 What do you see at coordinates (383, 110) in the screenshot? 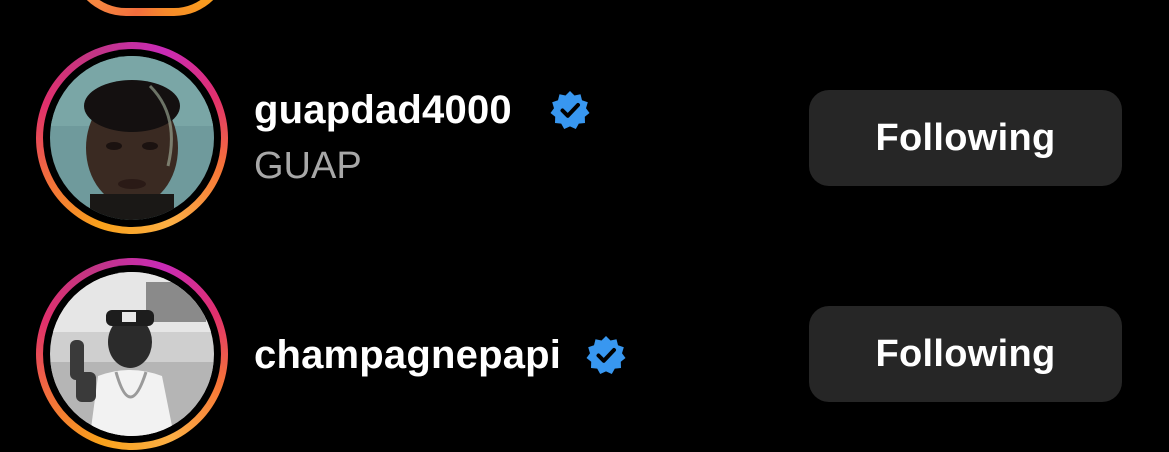
I see `username: guapdad4000` at bounding box center [383, 110].